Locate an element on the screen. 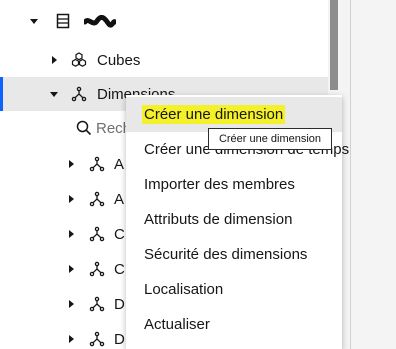 This screenshot has width=396, height=349. menu-item-dimension-security: Sécurité des dimensions is located at coordinates (234, 254).